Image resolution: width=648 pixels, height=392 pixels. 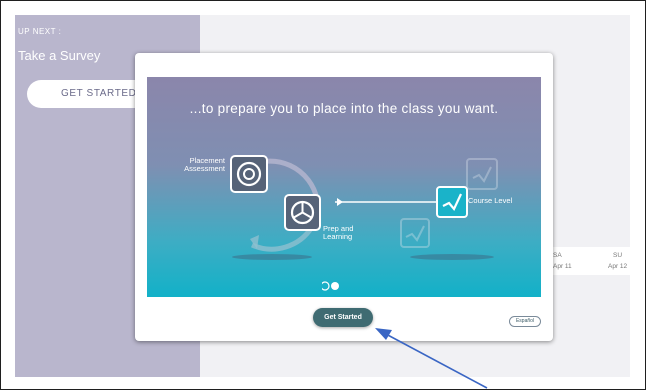 What do you see at coordinates (383, 334) in the screenshot?
I see `annotation-arrowhead-icon` at bounding box center [383, 334].